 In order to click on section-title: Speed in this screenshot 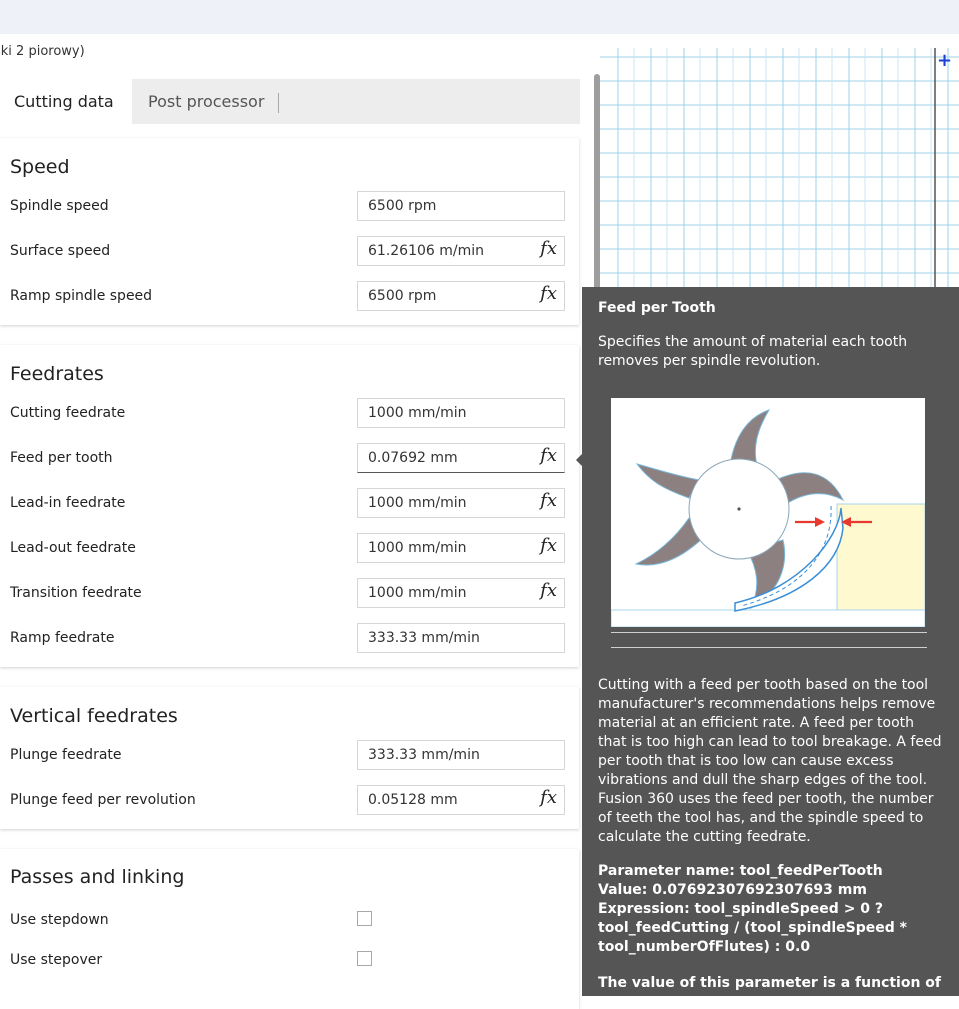, I will do `click(40, 167)`.